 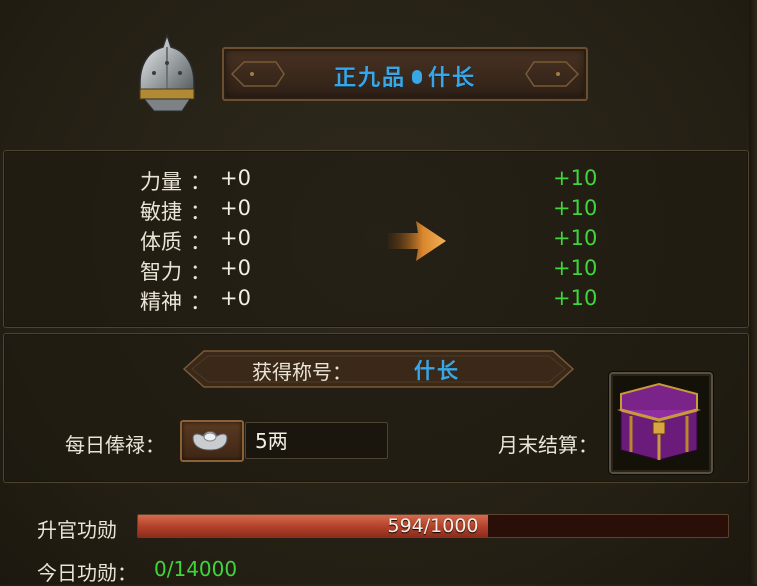 What do you see at coordinates (548, 445) in the screenshot?
I see `month-end-label: 月末结算：` at bounding box center [548, 445].